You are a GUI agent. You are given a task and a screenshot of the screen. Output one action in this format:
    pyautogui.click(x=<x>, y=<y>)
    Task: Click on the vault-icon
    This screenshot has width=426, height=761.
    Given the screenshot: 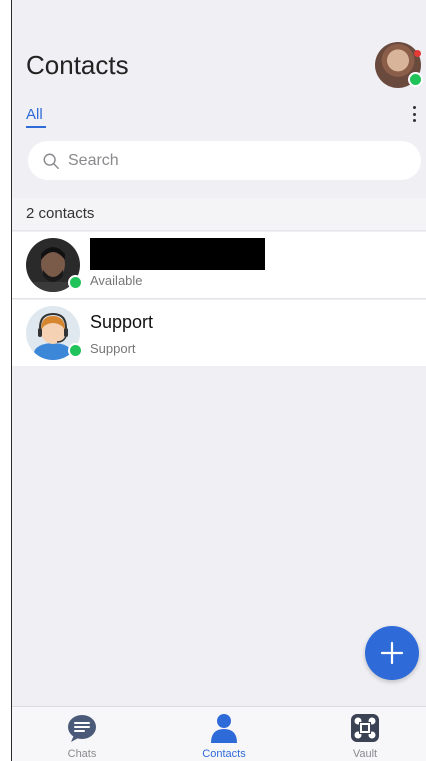 What is the action you would take?
    pyautogui.click(x=365, y=728)
    